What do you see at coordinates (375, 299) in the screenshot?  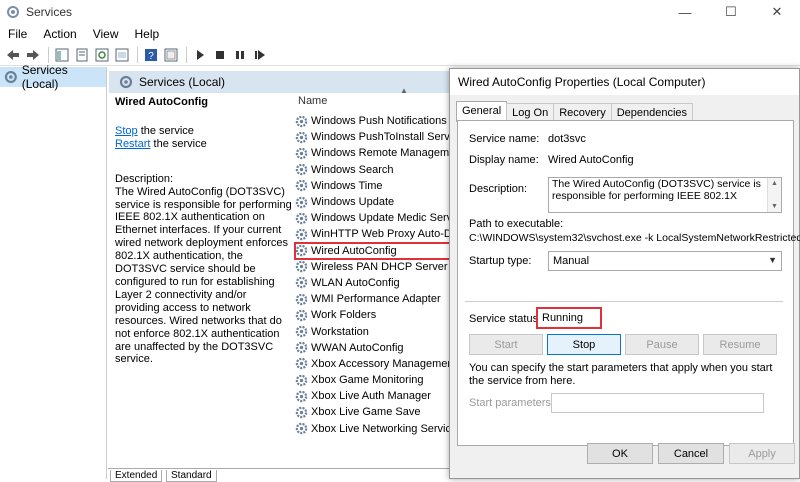 I see `service-row: WMI Performance Adapter` at bounding box center [375, 299].